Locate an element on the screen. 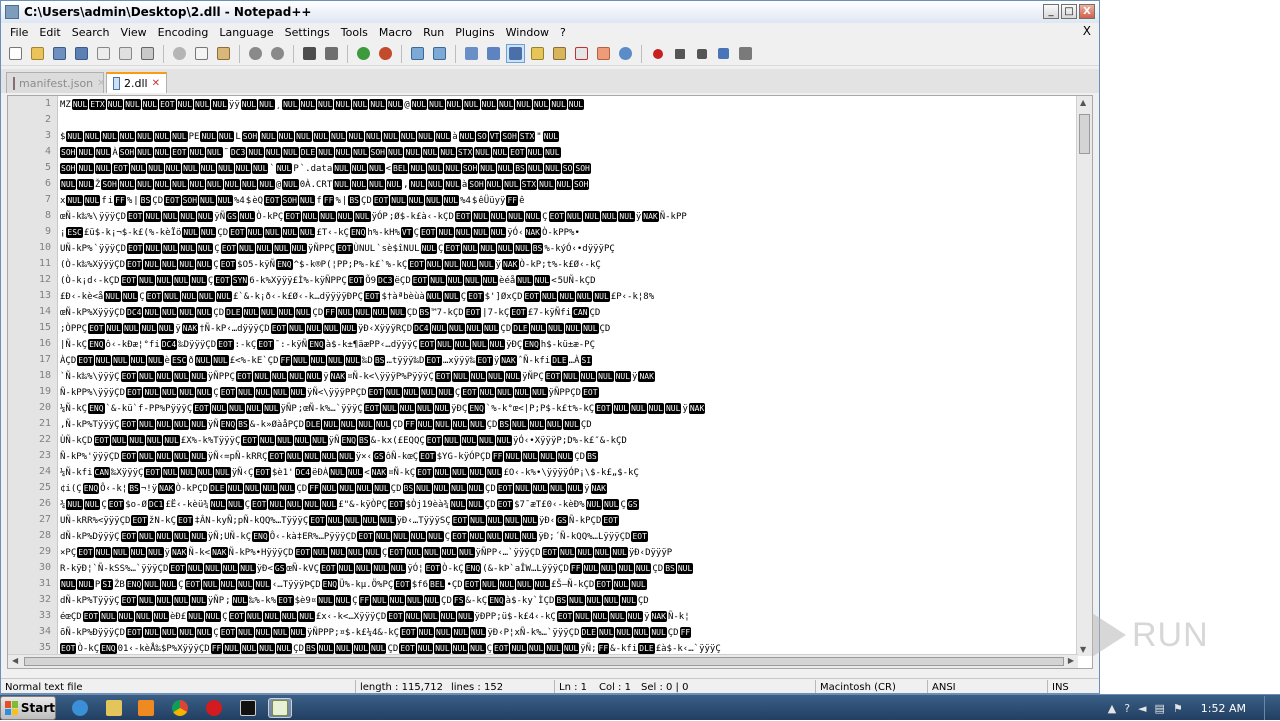 Image resolution: width=1280 pixels, height=721 pixels. horizontal-scroll-thumb is located at coordinates (544, 661).